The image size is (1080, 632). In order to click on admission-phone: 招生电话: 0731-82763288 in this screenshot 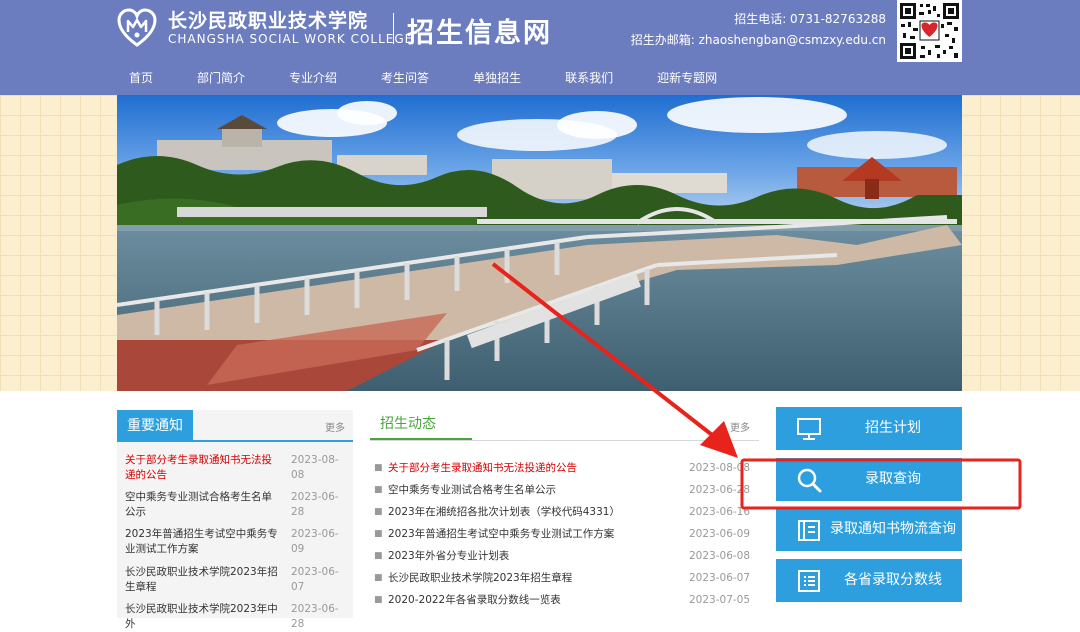, I will do `click(810, 19)`.